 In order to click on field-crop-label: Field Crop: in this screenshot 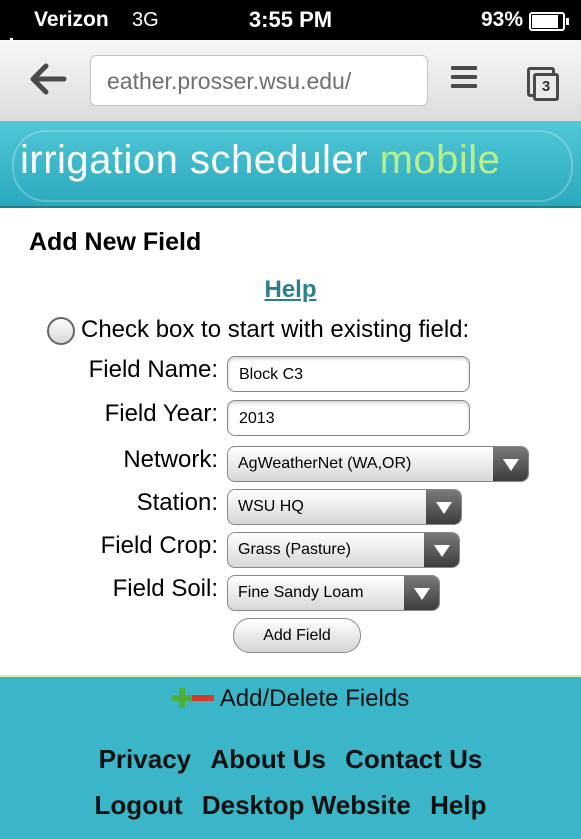, I will do `click(159, 545)`.